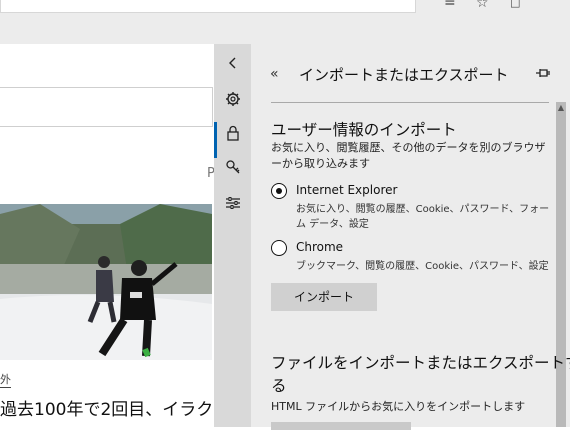  I want to click on file-section-heading: ファイルをインポートまたはエクスポートす, so click(420, 363).